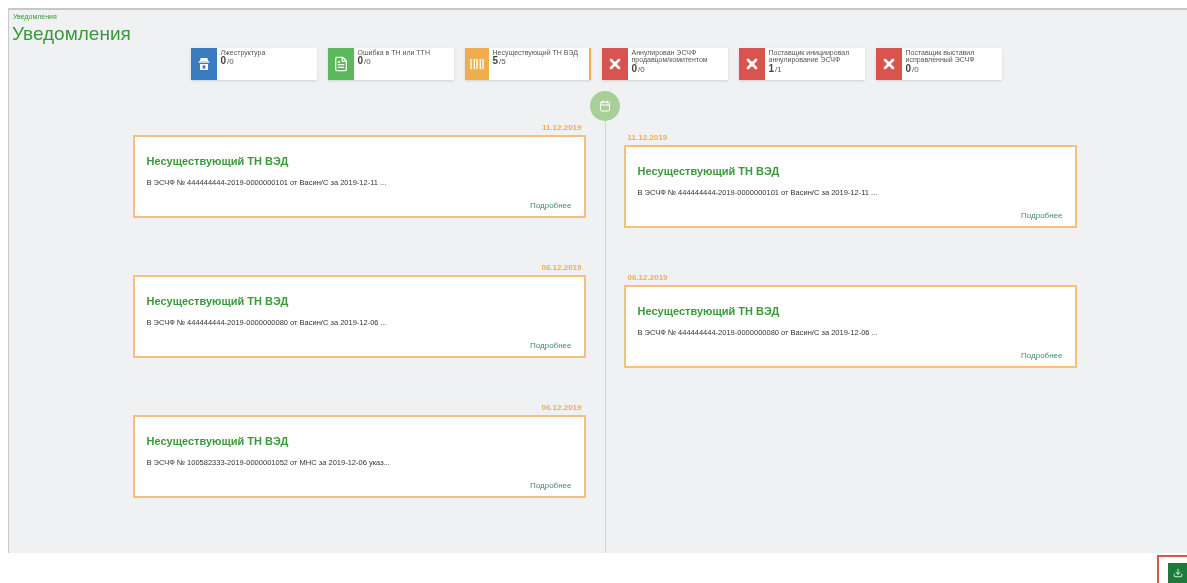  I want to click on stat-value: 5, so click(495, 61).